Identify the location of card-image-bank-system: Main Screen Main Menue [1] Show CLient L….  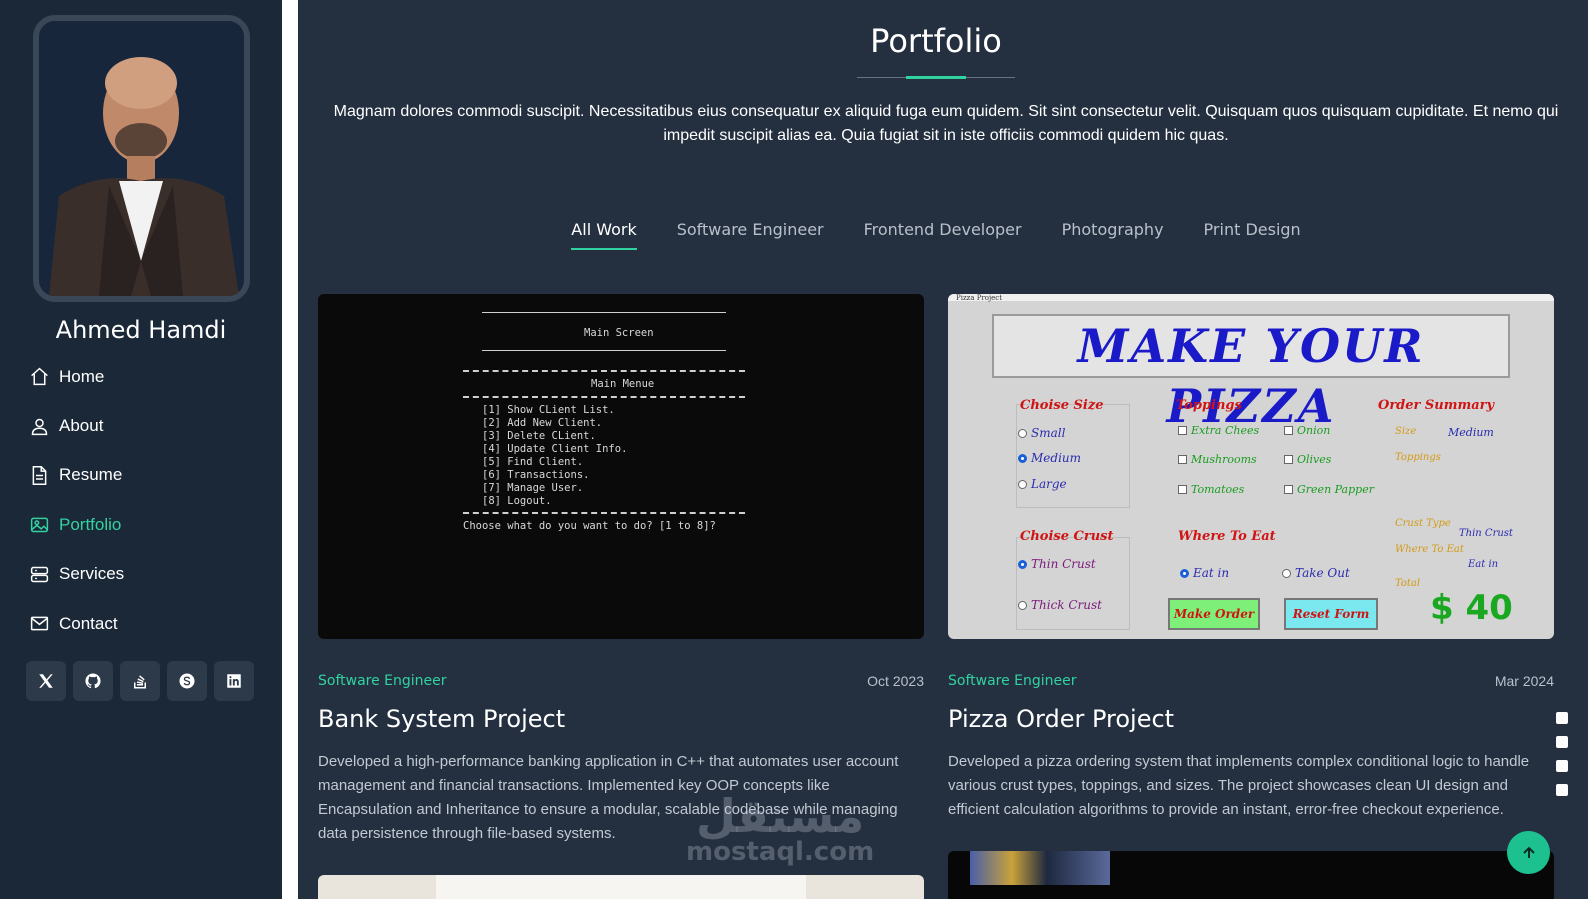
(621, 466).